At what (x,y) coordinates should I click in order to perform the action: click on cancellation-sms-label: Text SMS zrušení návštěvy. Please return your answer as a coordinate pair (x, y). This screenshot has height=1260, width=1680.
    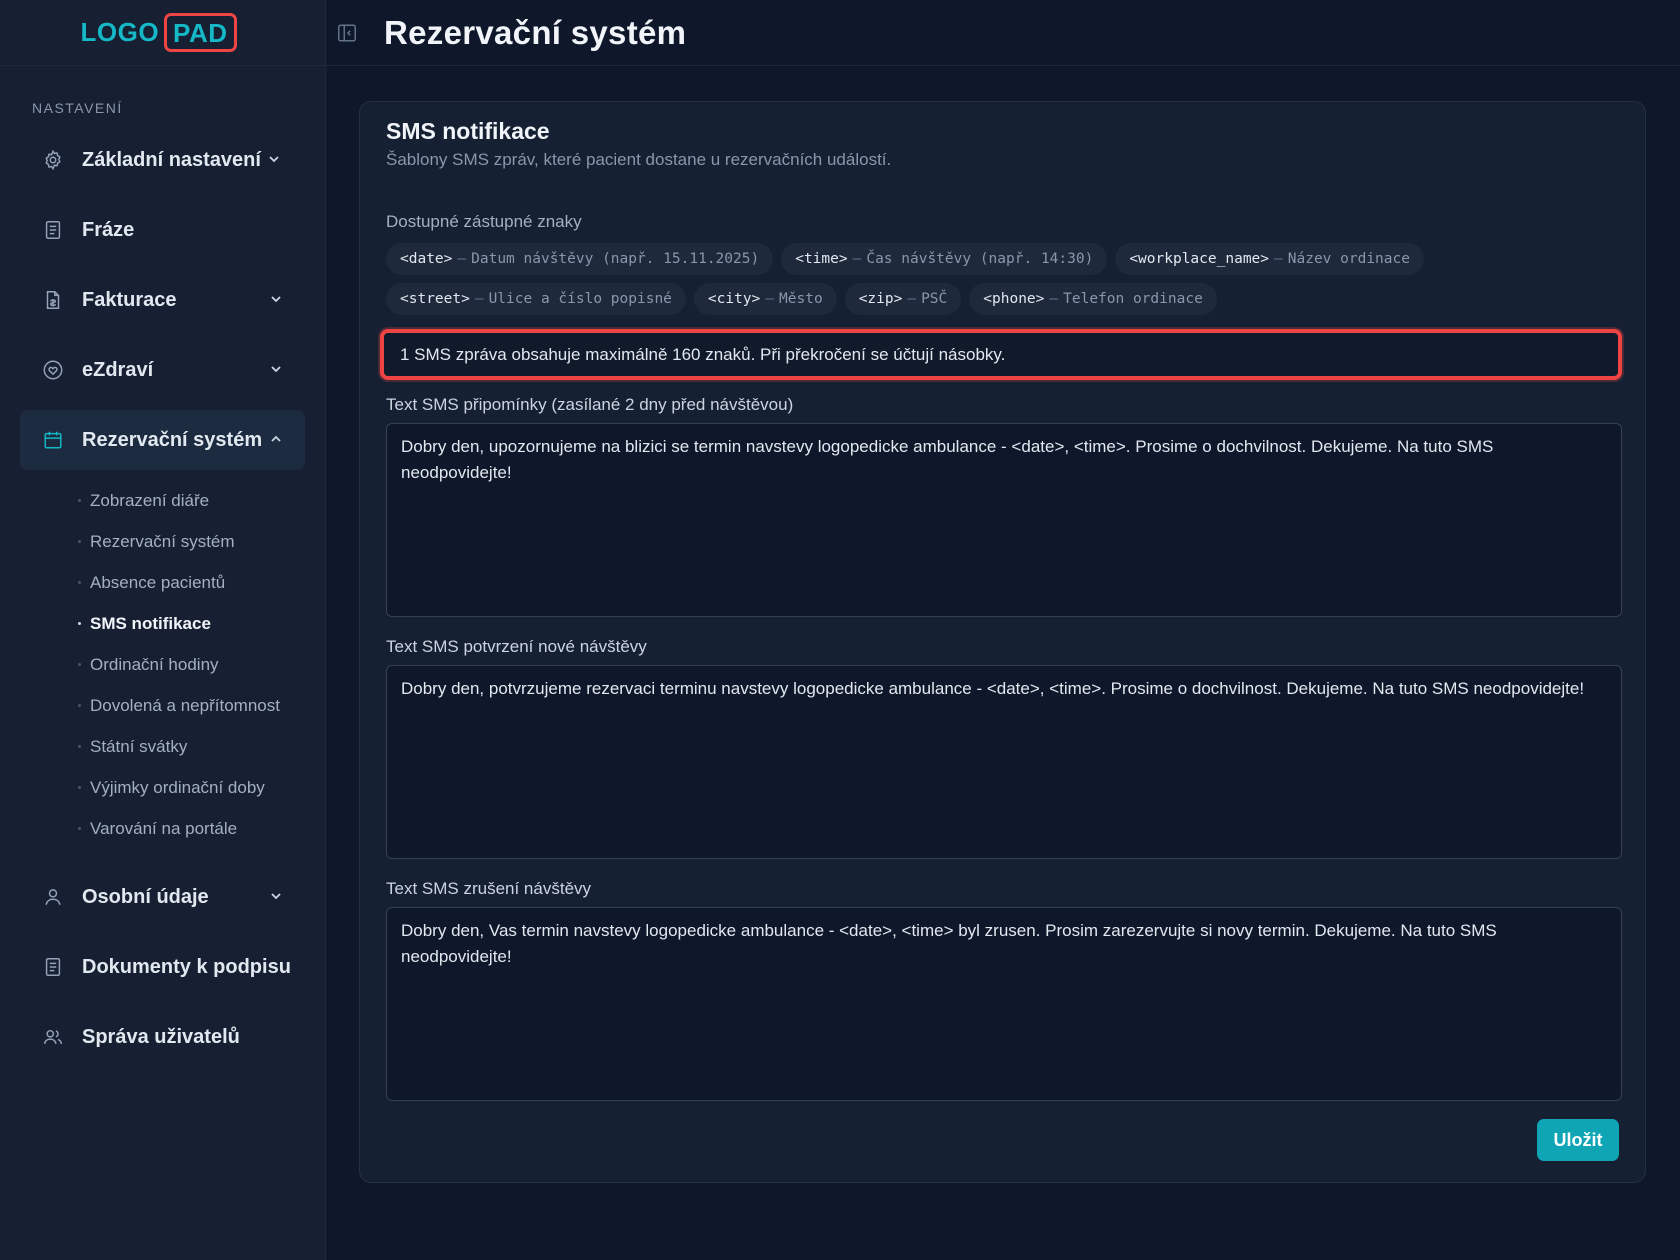
    Looking at the image, I should click on (489, 888).